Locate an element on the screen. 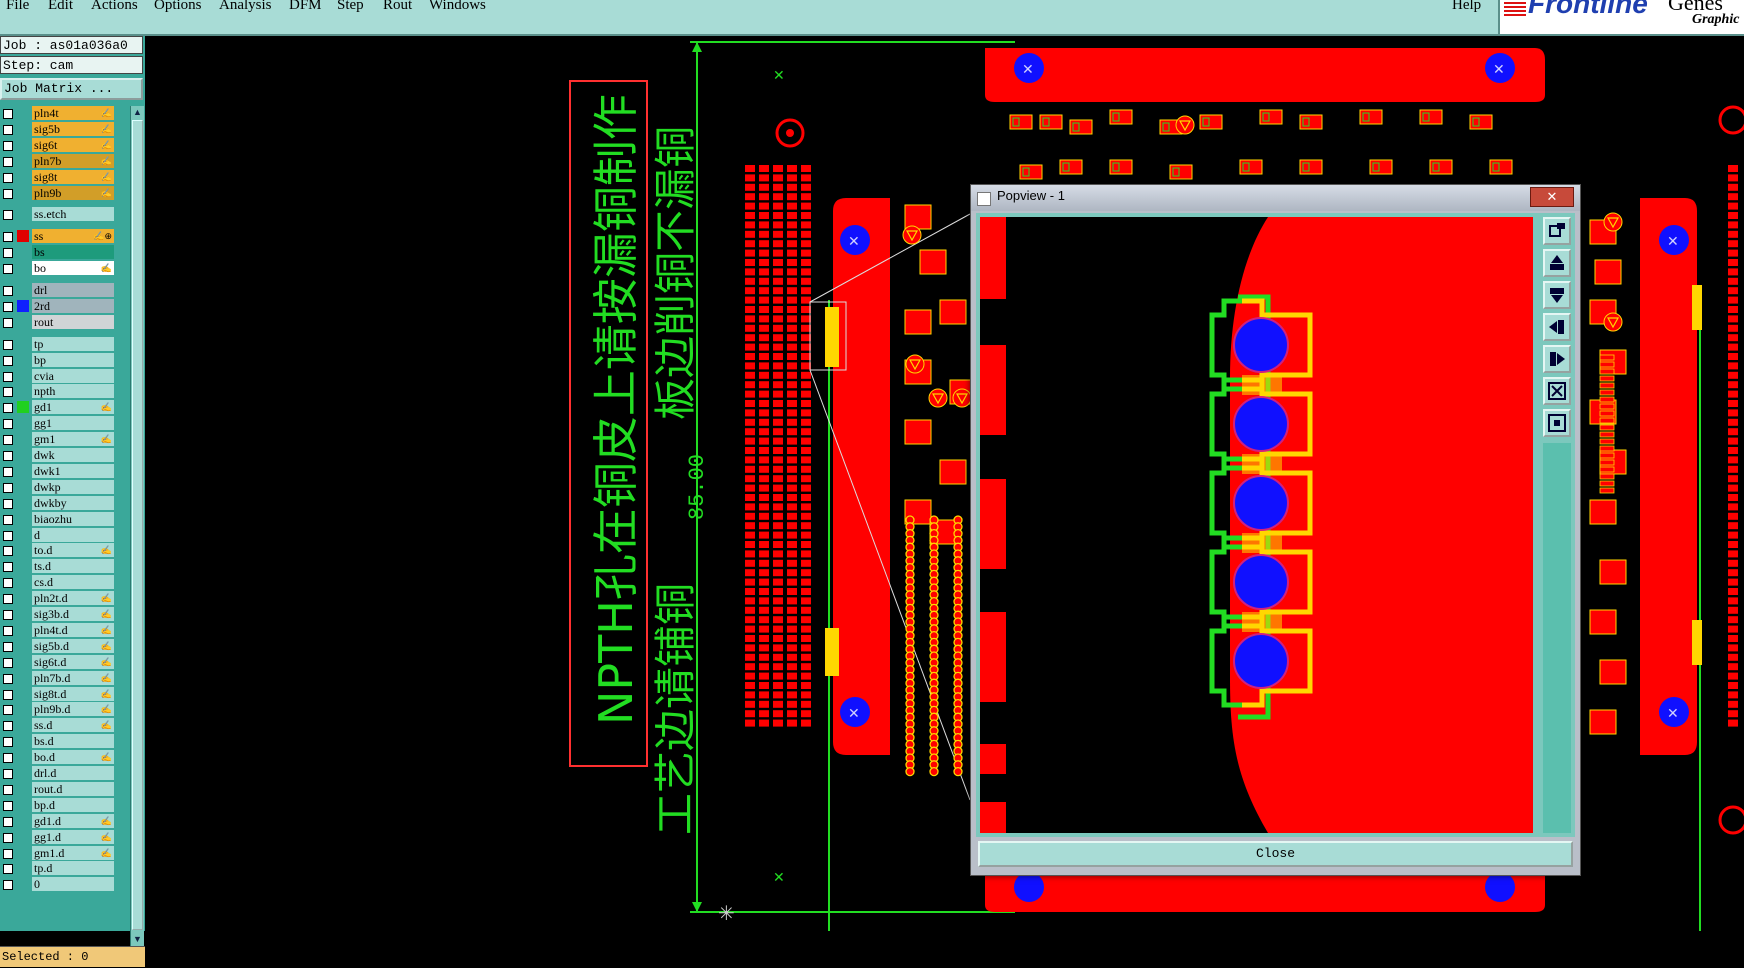  layer-name: dwk1 is located at coordinates (73, 470).